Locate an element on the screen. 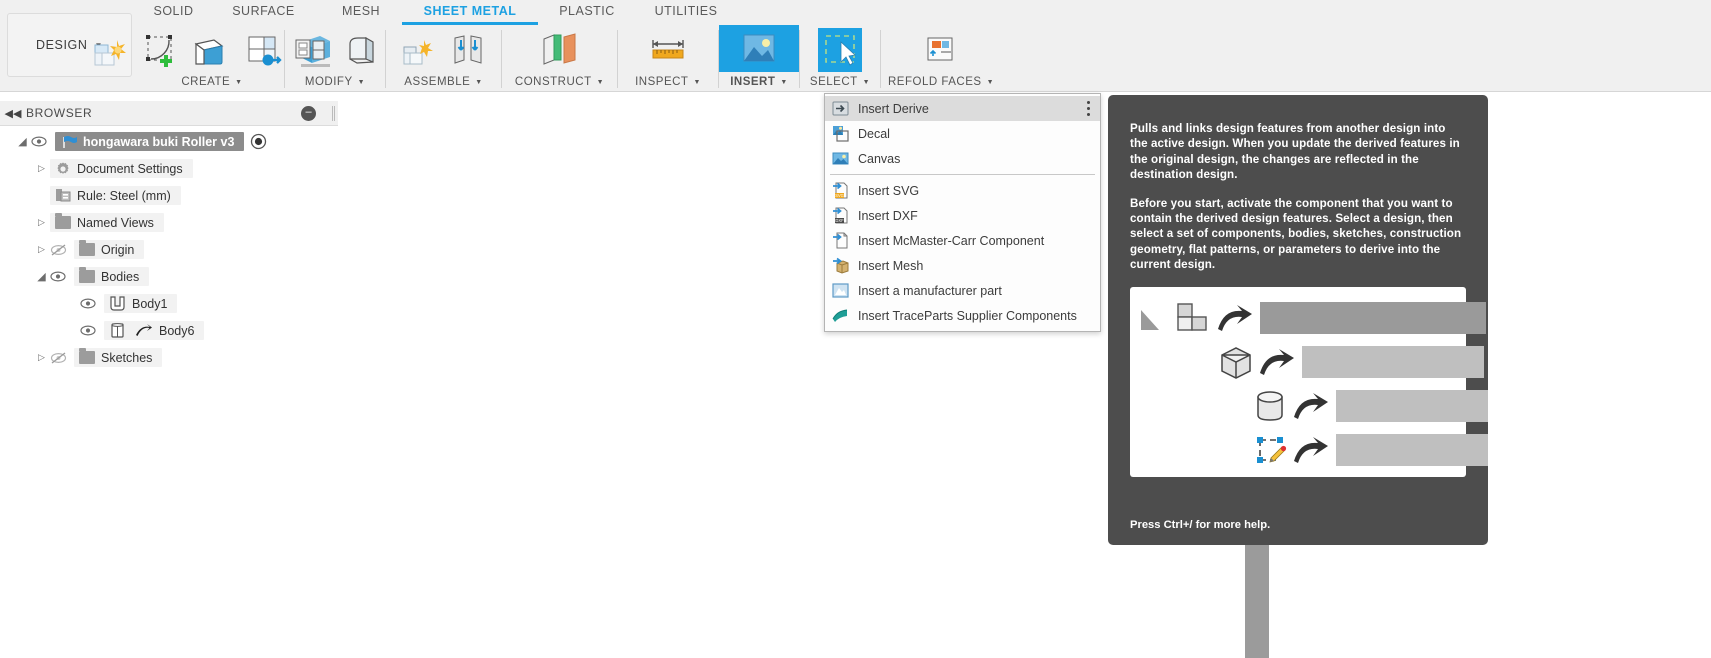  tree-node-root-pill: hongawara buki Roller v3 is located at coordinates (150, 141).